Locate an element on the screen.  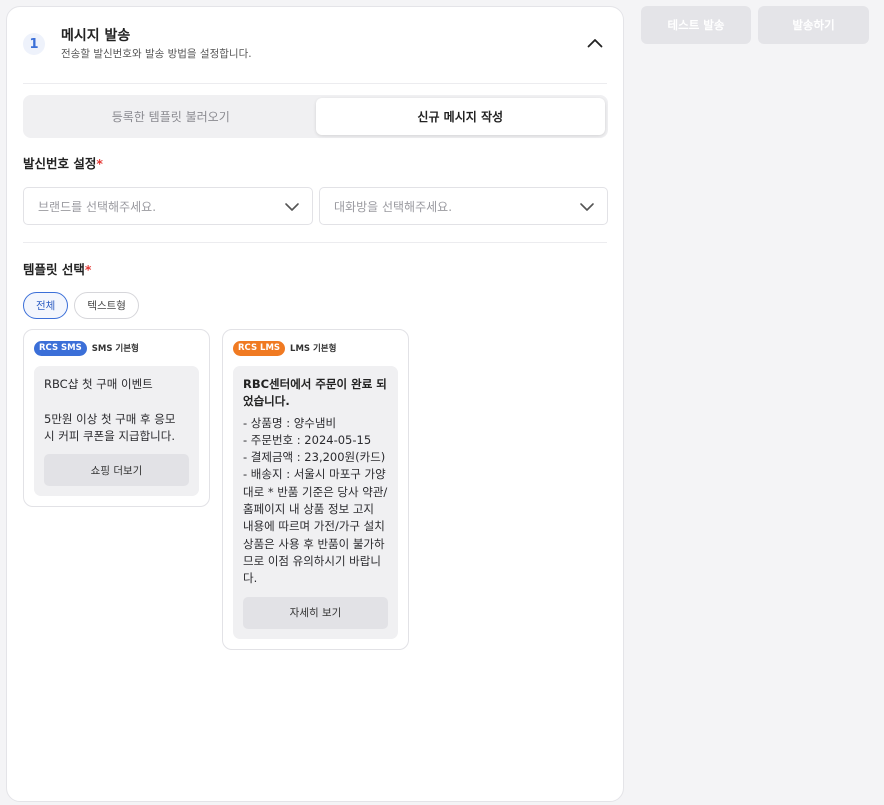
chatroom-select: 대화방을 선택해주세요. is located at coordinates (463, 206).